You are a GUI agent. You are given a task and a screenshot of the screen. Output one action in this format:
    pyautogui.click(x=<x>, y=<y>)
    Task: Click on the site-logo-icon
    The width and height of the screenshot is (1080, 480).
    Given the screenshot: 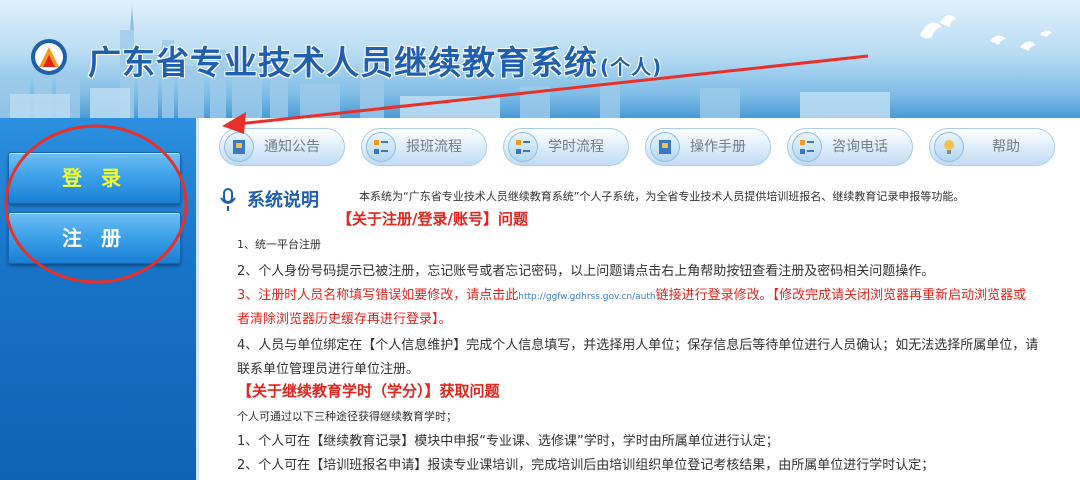 What is the action you would take?
    pyautogui.click(x=49, y=57)
    